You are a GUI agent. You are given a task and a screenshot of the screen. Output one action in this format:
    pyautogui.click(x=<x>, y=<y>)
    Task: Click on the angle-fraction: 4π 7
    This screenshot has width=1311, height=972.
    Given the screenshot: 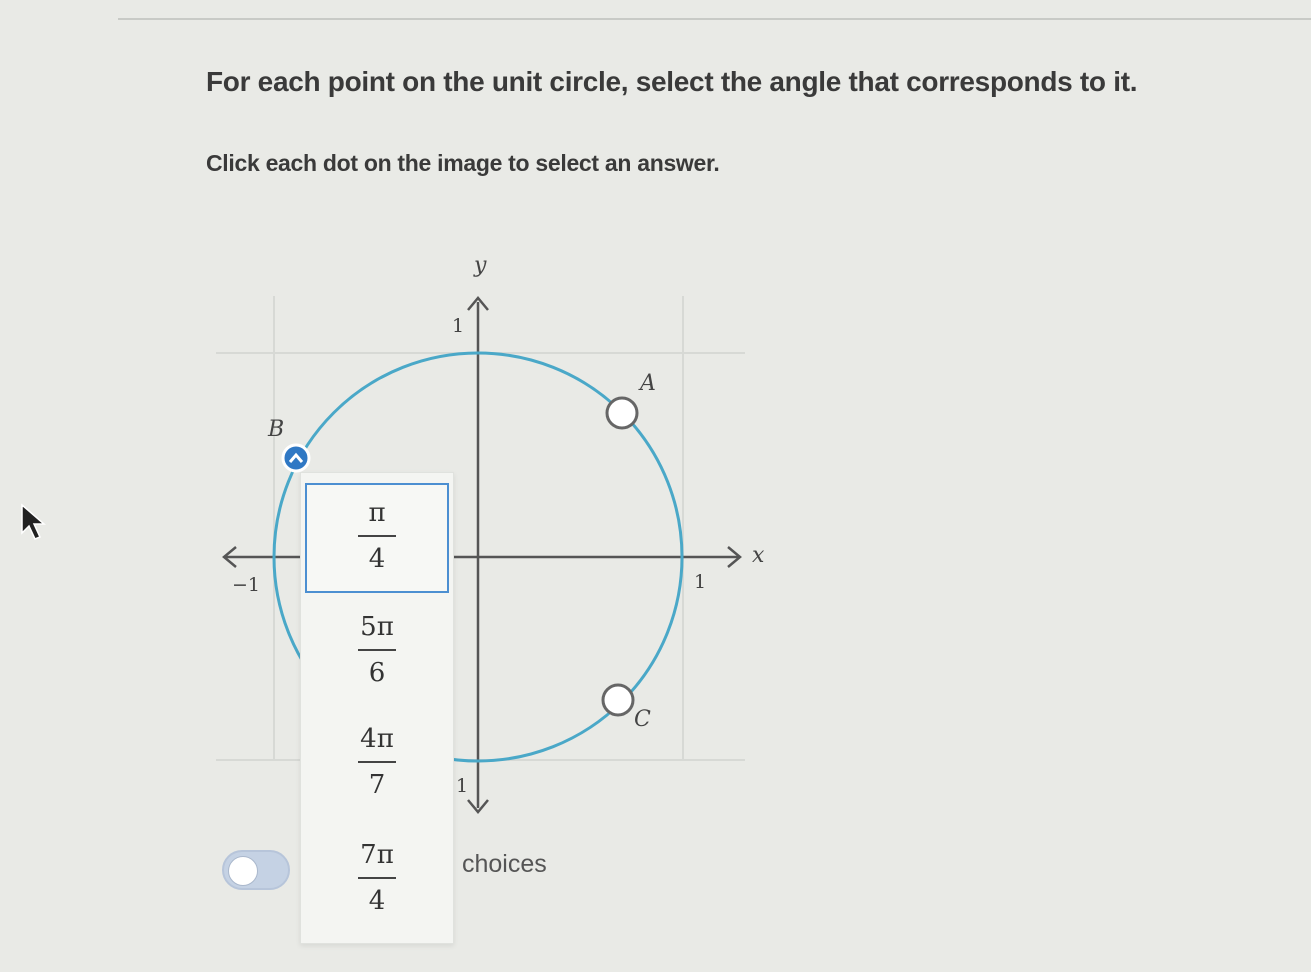 What is the action you would take?
    pyautogui.click(x=377, y=762)
    